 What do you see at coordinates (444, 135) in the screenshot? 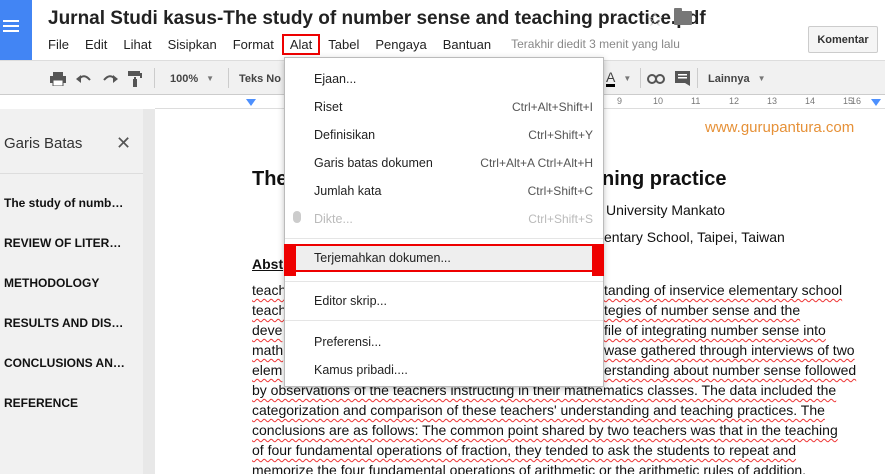
I see `menu-item-define: Definisikan Ctrl+Shift+Y` at bounding box center [444, 135].